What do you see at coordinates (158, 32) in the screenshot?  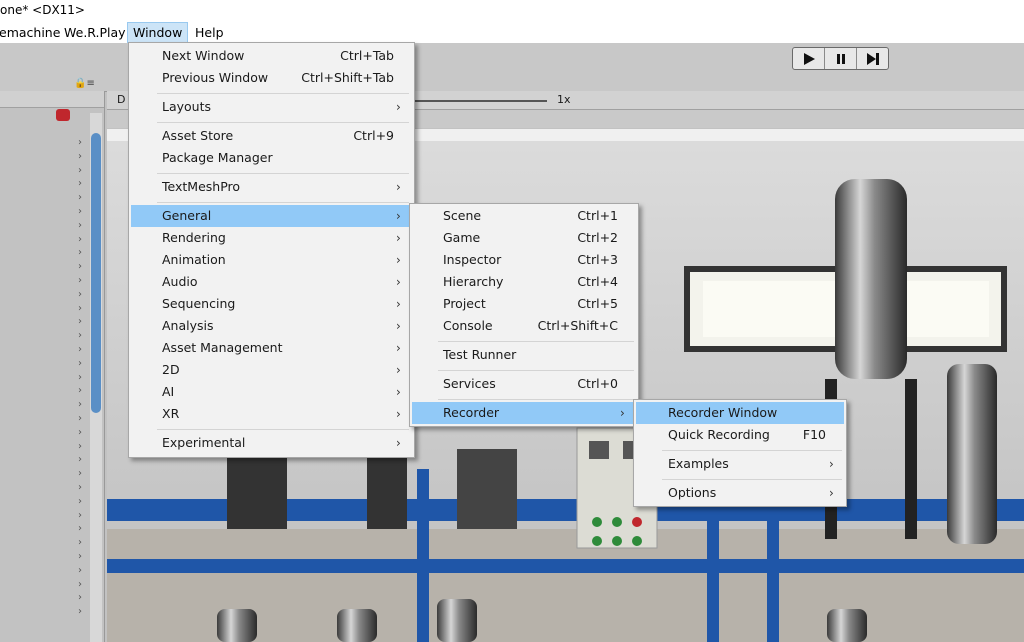 I see `menu-window: Window` at bounding box center [158, 32].